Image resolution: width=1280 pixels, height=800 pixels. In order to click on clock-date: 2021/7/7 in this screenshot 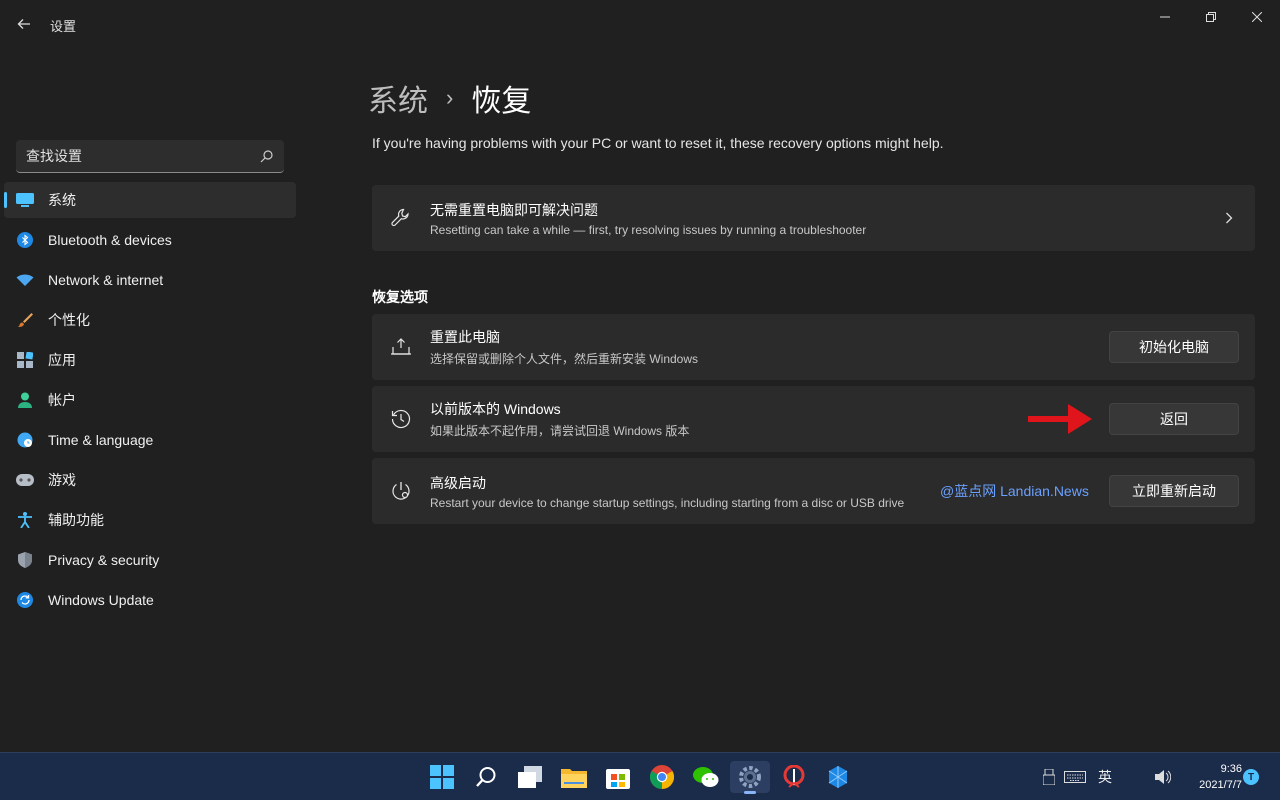, I will do `click(1220, 785)`.